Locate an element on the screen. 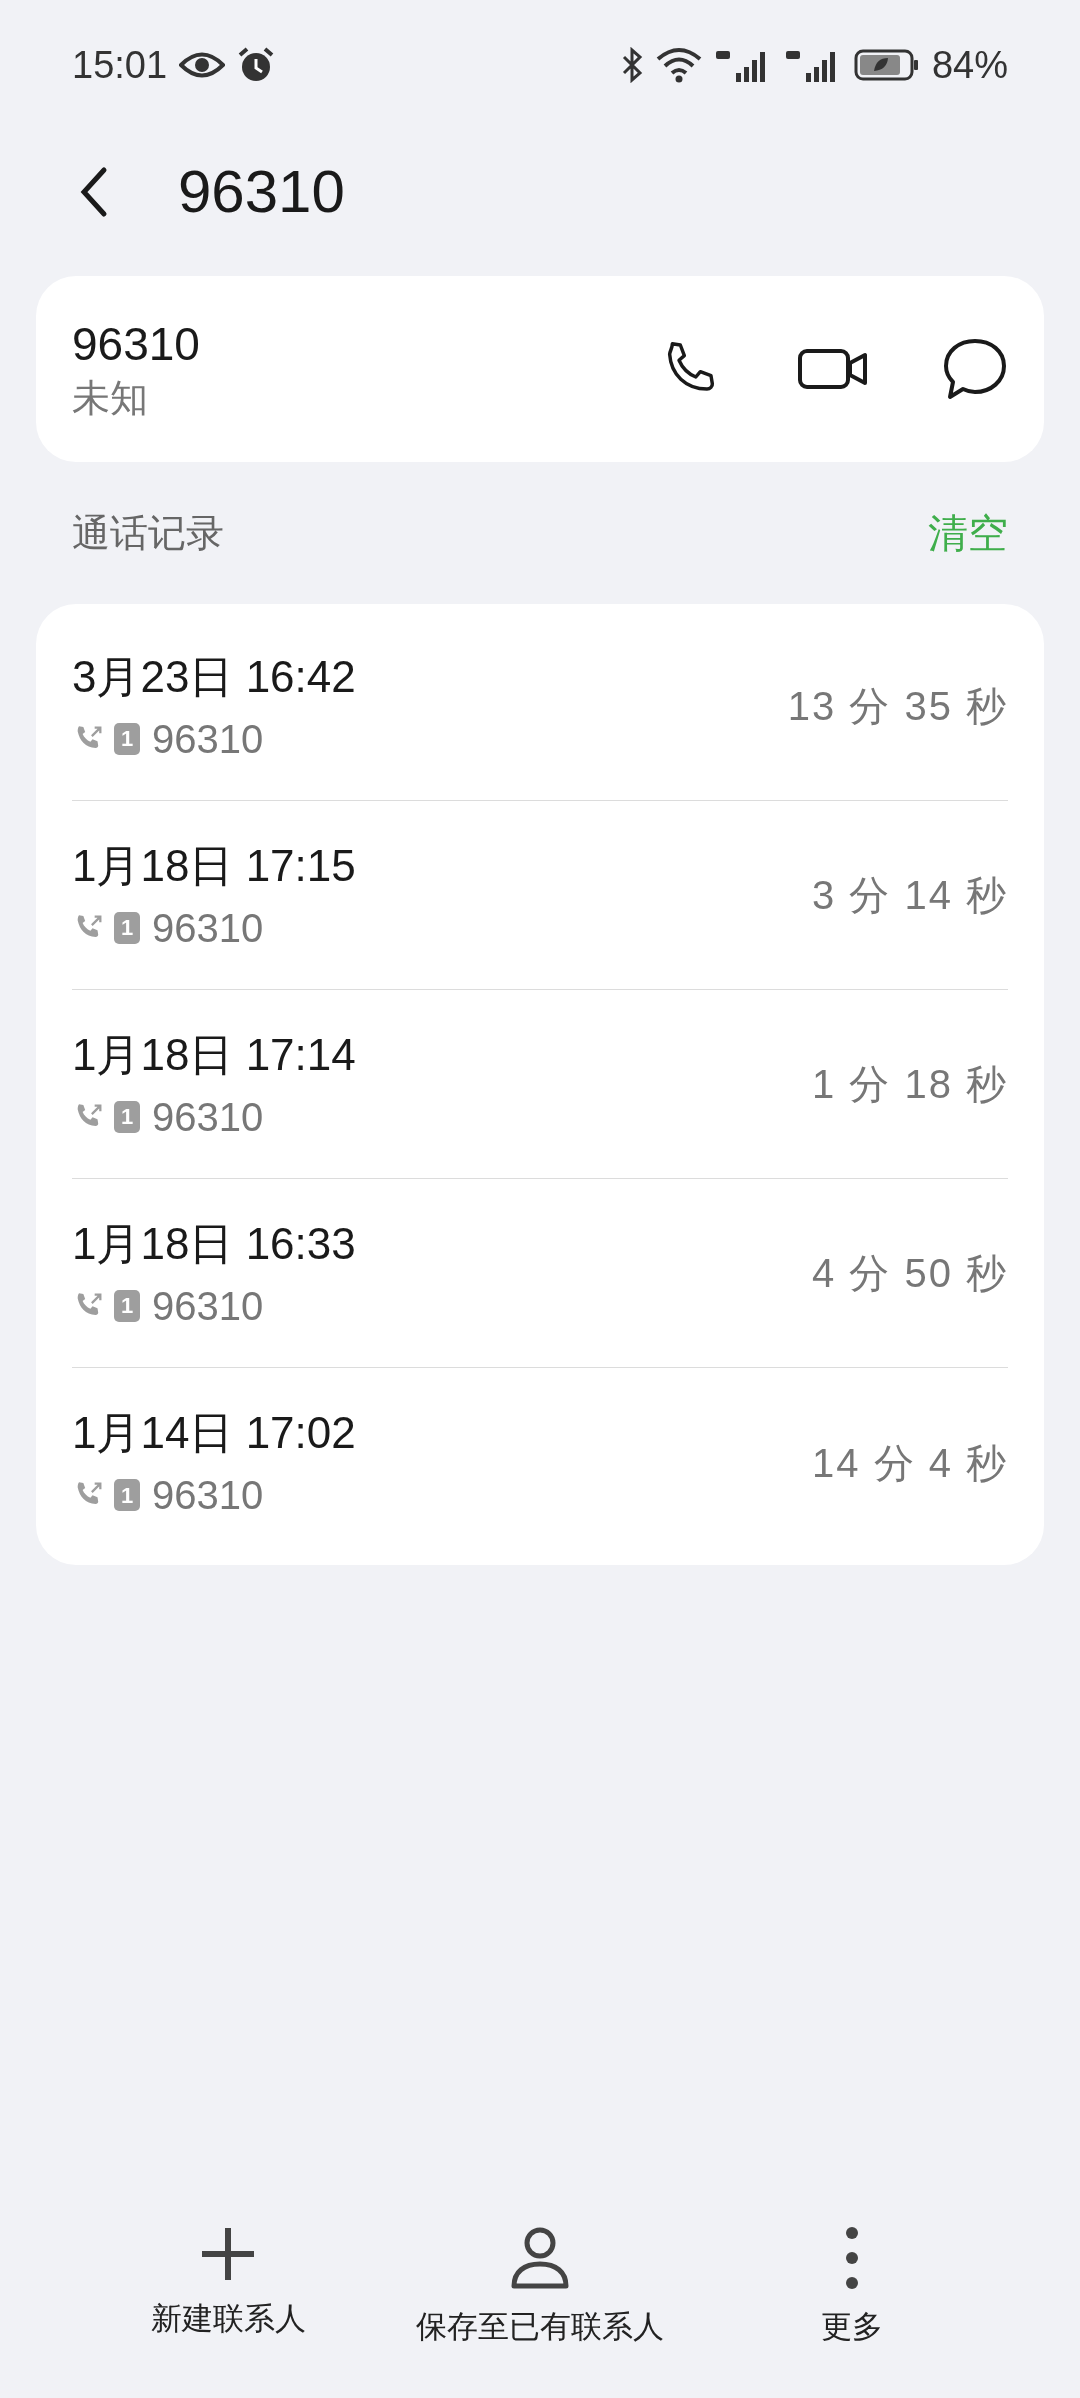  toolbar-button: 更多 is located at coordinates (852, 2287).